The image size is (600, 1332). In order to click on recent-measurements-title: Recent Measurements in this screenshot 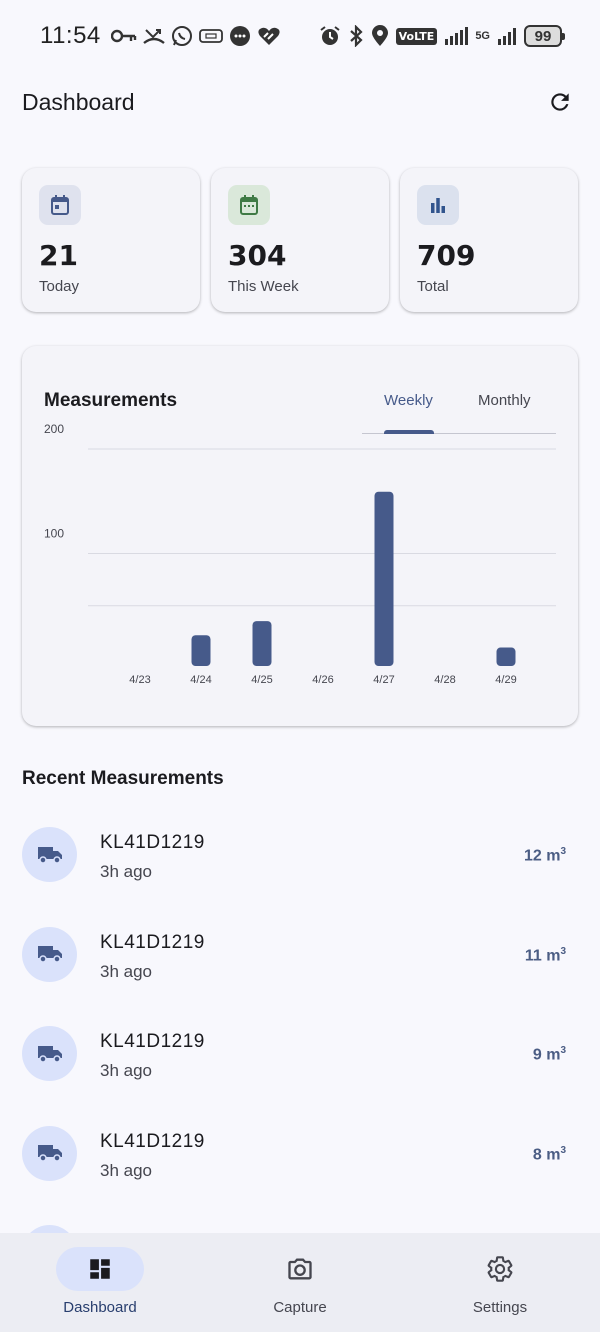, I will do `click(123, 778)`.